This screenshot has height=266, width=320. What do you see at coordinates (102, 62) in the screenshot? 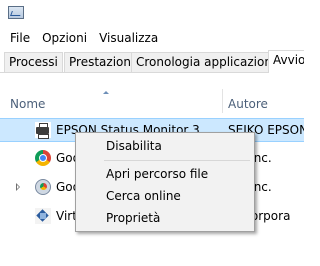
I see `tab-performance: Prestazioni` at bounding box center [102, 62].